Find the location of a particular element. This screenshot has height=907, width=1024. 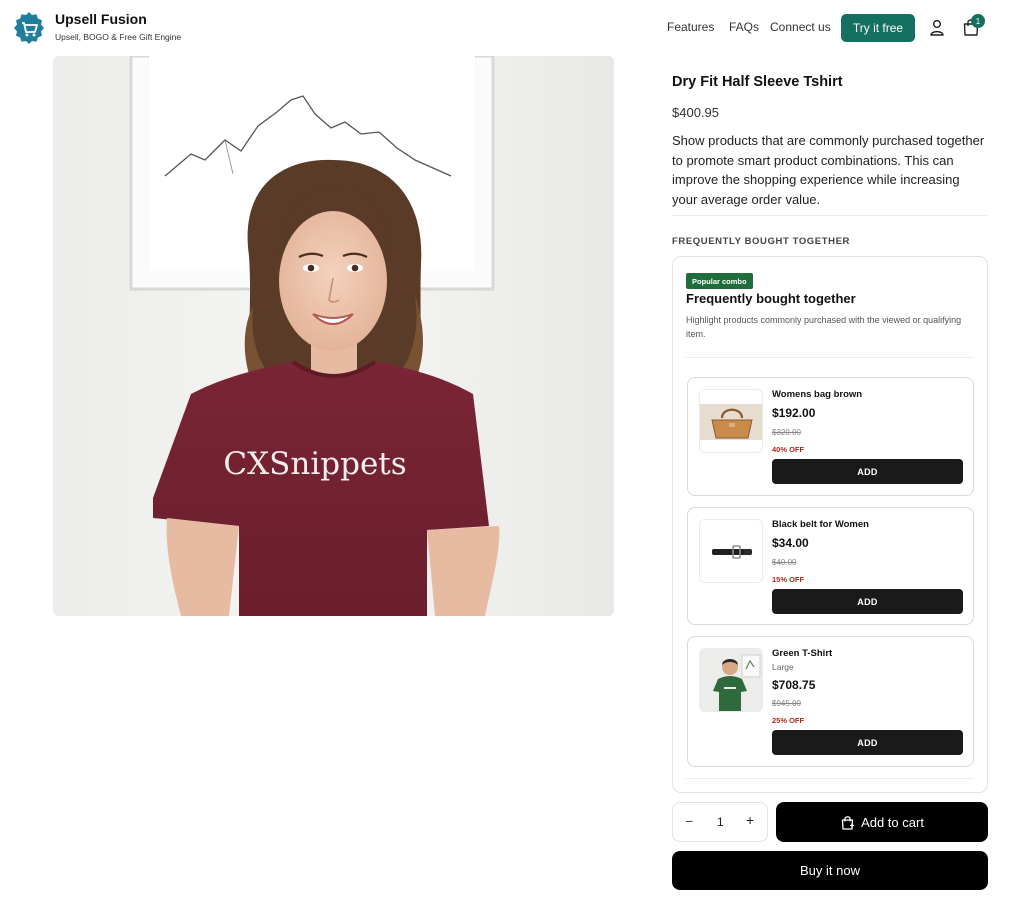

buy-it-now-button: Buy it now is located at coordinates (830, 870).